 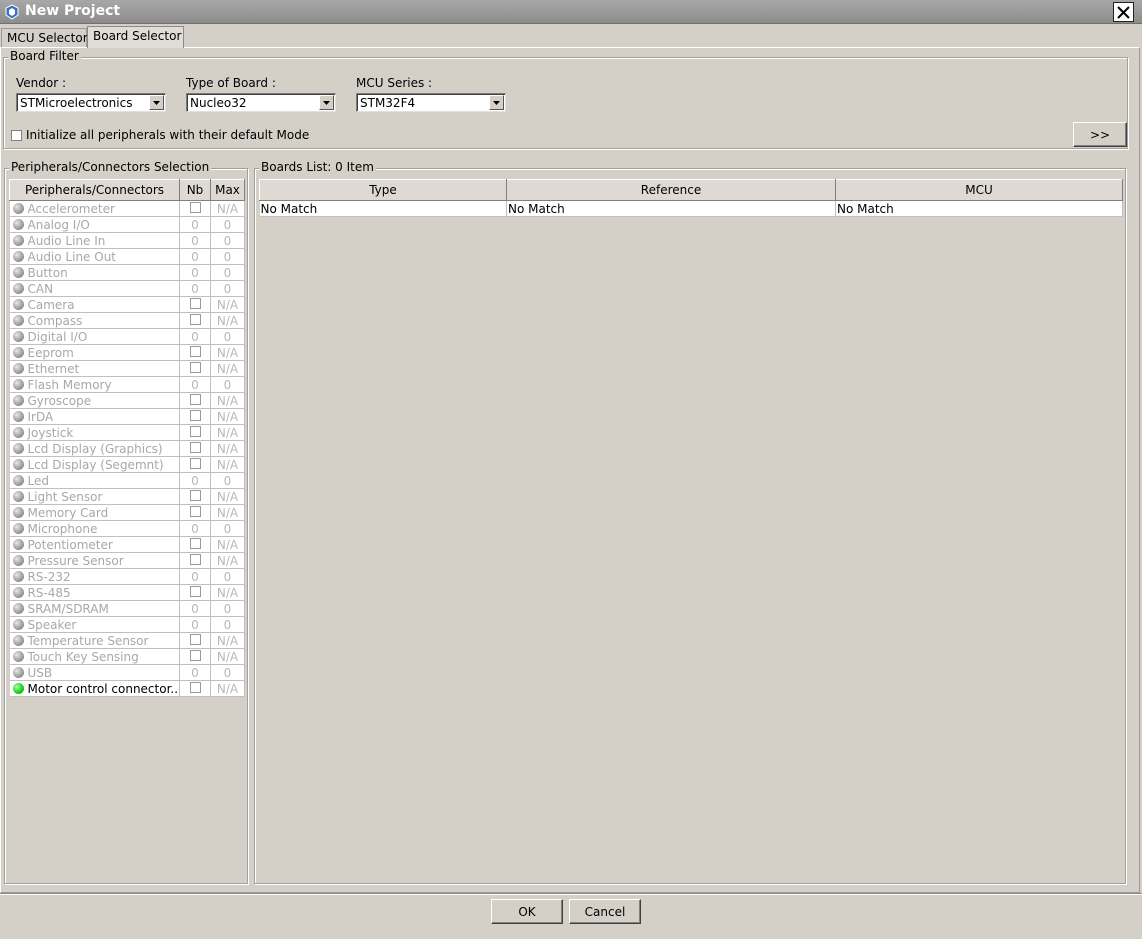 I want to click on init-peripherals-checkbox, so click(x=16, y=135).